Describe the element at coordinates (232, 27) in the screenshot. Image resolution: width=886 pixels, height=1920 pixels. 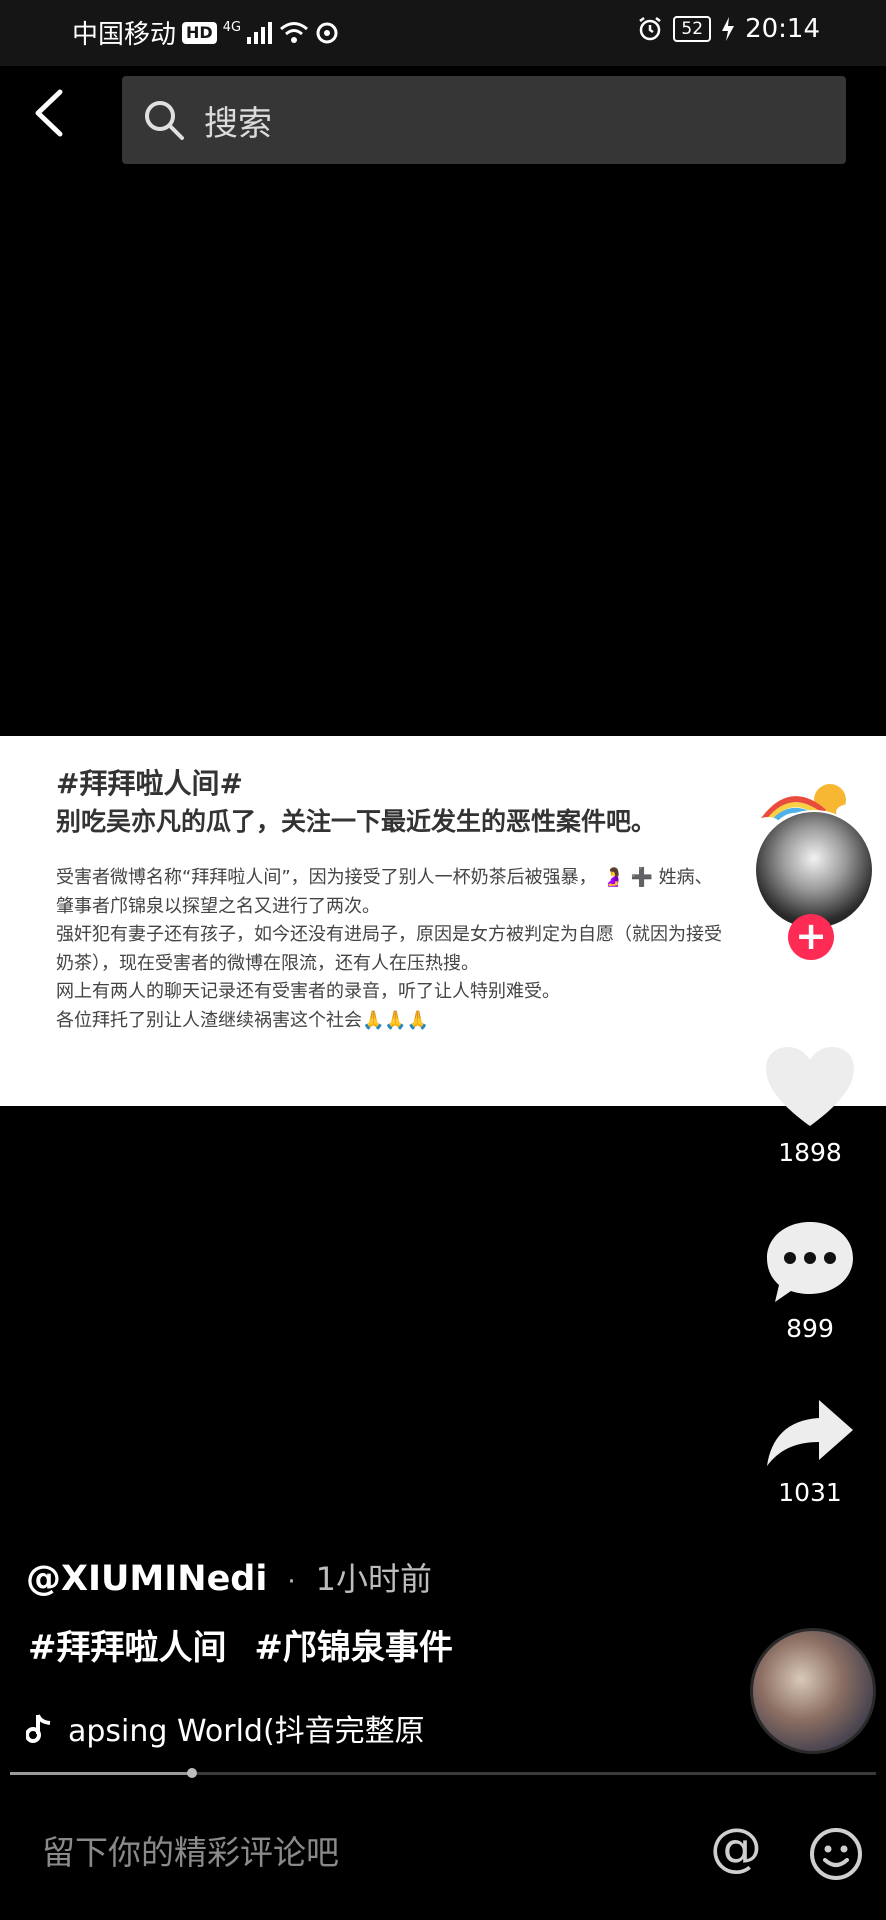
I see `network-type: 4G` at that location.